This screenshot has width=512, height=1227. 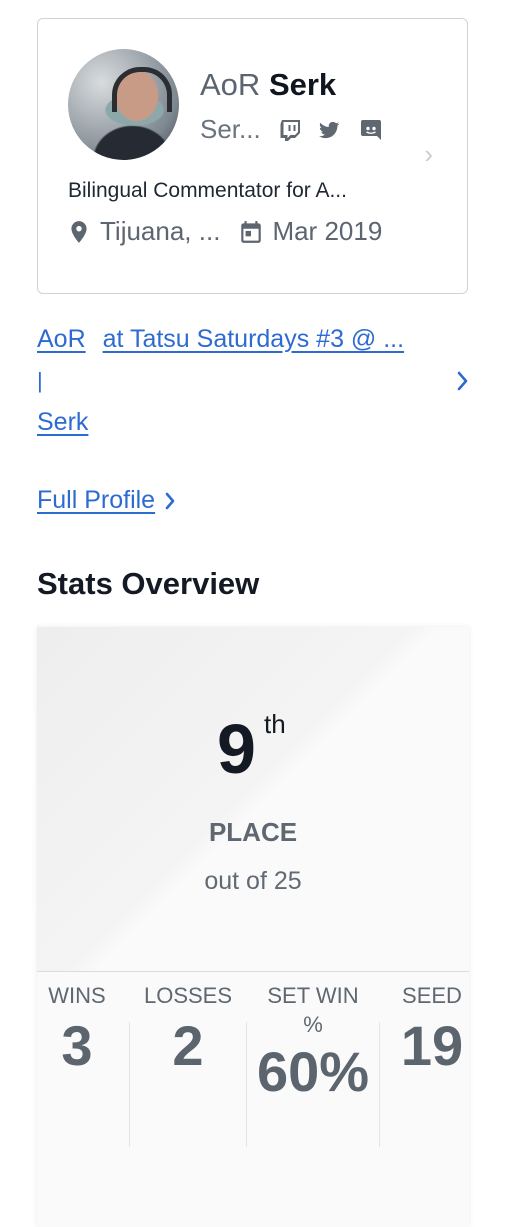 I want to click on placement-suffix: th, so click(x=275, y=724).